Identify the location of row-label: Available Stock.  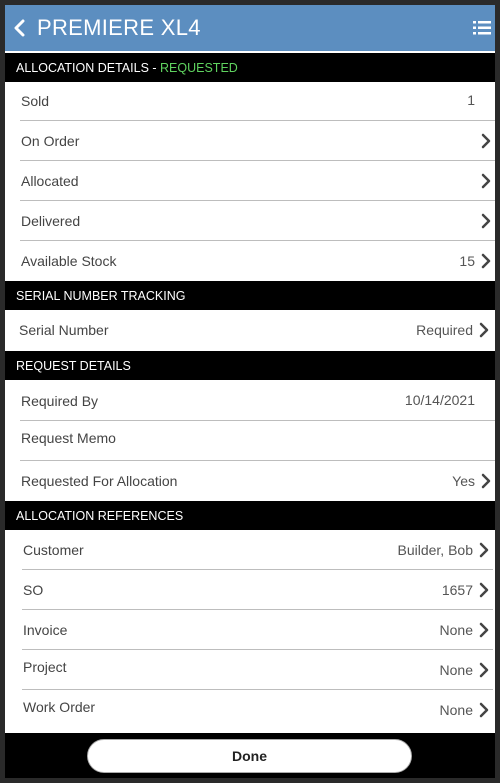
(69, 261).